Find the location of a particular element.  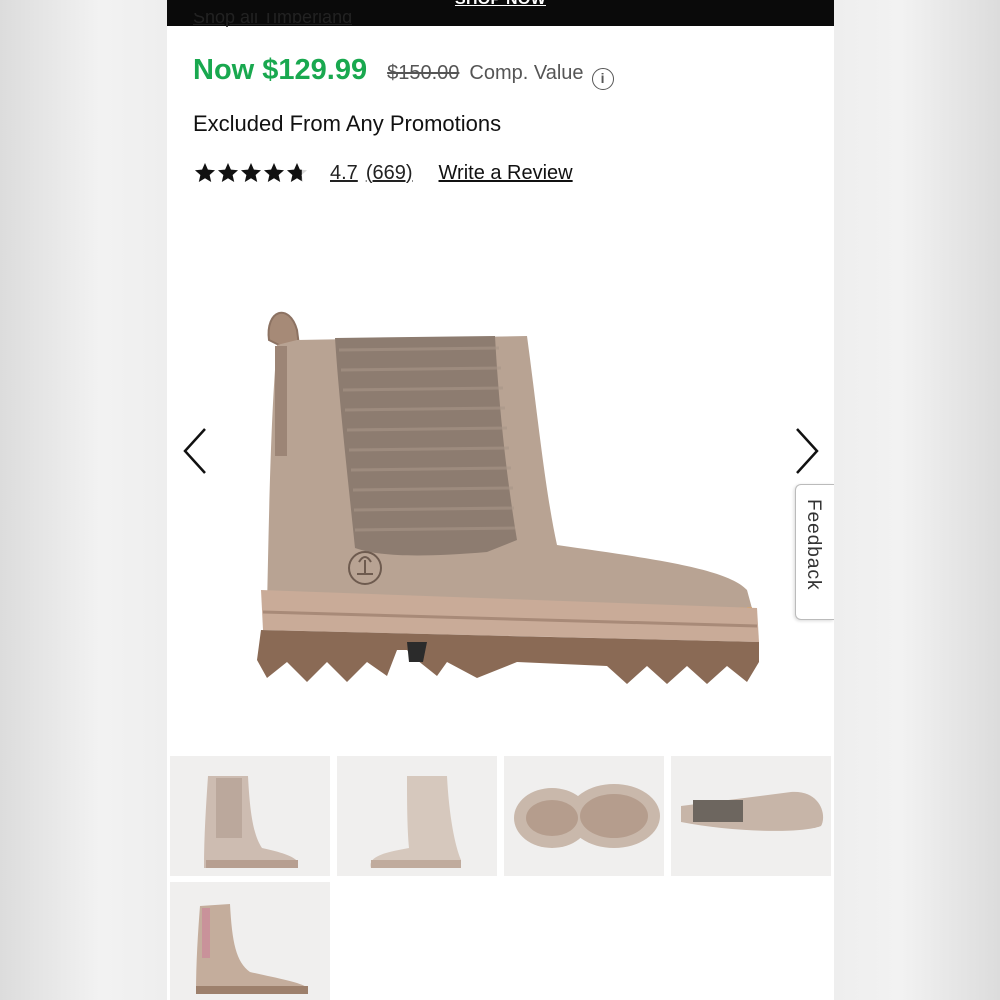

comp-value-label: Comp. Value is located at coordinates (526, 73).